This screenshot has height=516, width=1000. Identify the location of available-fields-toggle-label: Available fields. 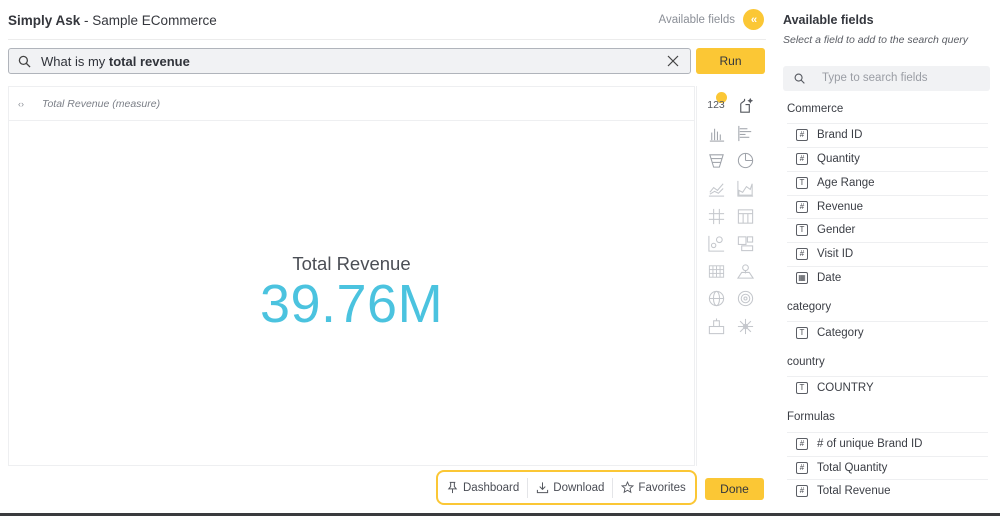
(696, 19).